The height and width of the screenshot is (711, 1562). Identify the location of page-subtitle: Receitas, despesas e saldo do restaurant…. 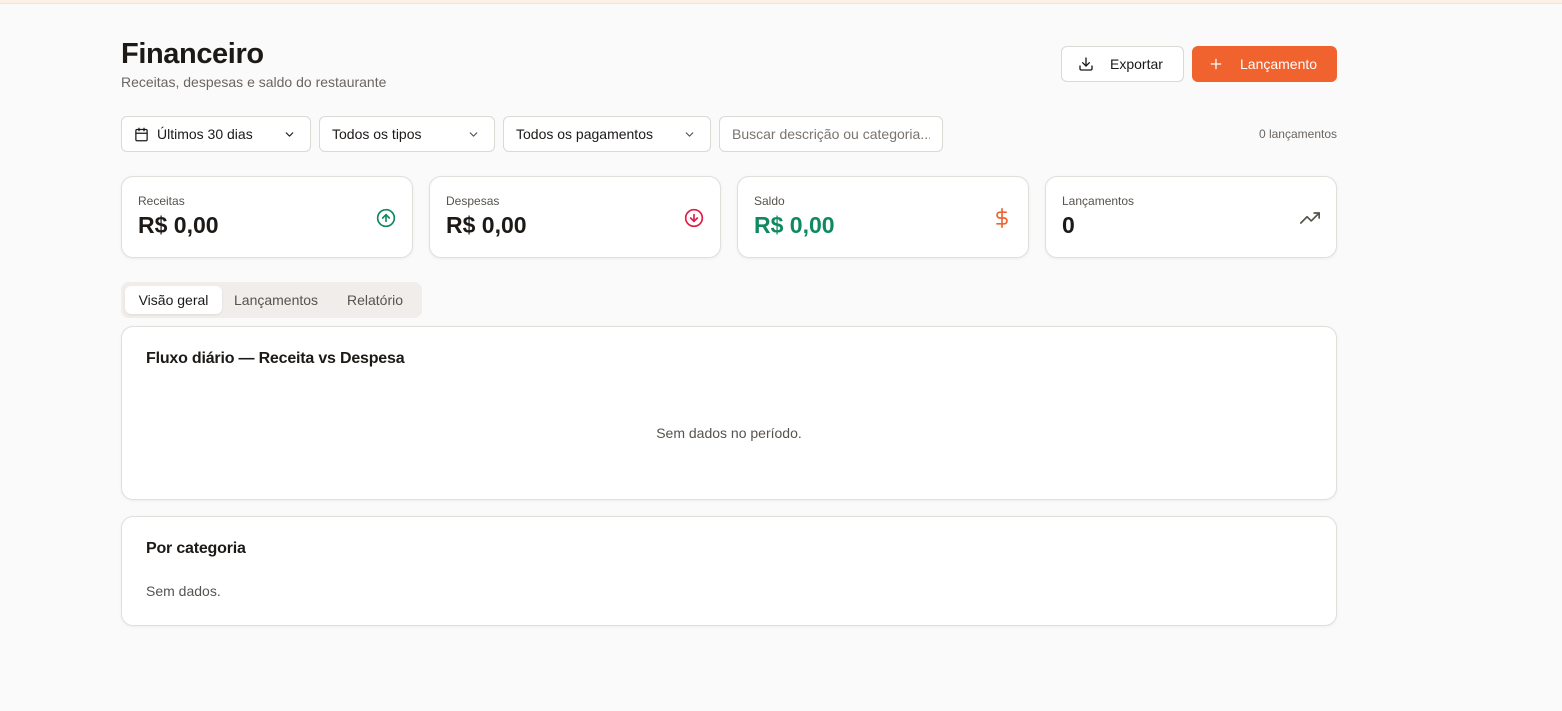
(254, 82).